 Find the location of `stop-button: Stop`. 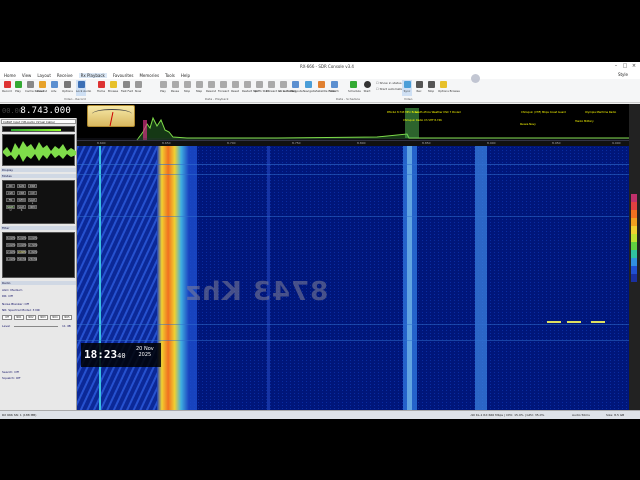

stop-button: Stop is located at coordinates (187, 88).